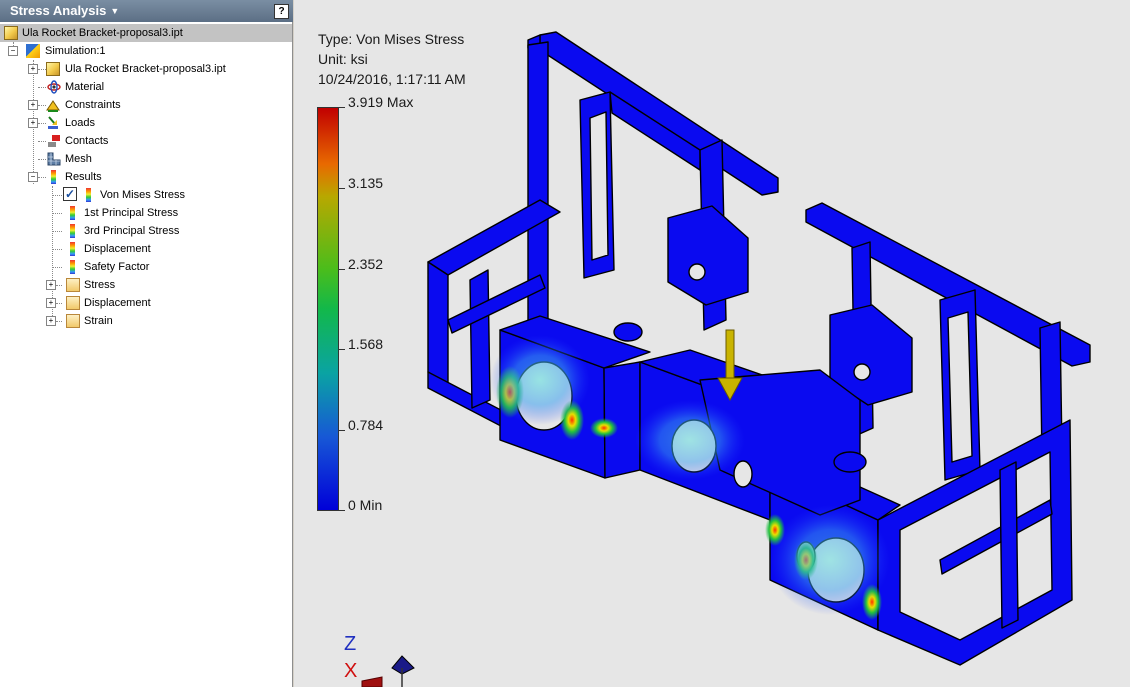  What do you see at coordinates (365, 505) in the screenshot?
I see `legend-min-label: 0 Min` at bounding box center [365, 505].